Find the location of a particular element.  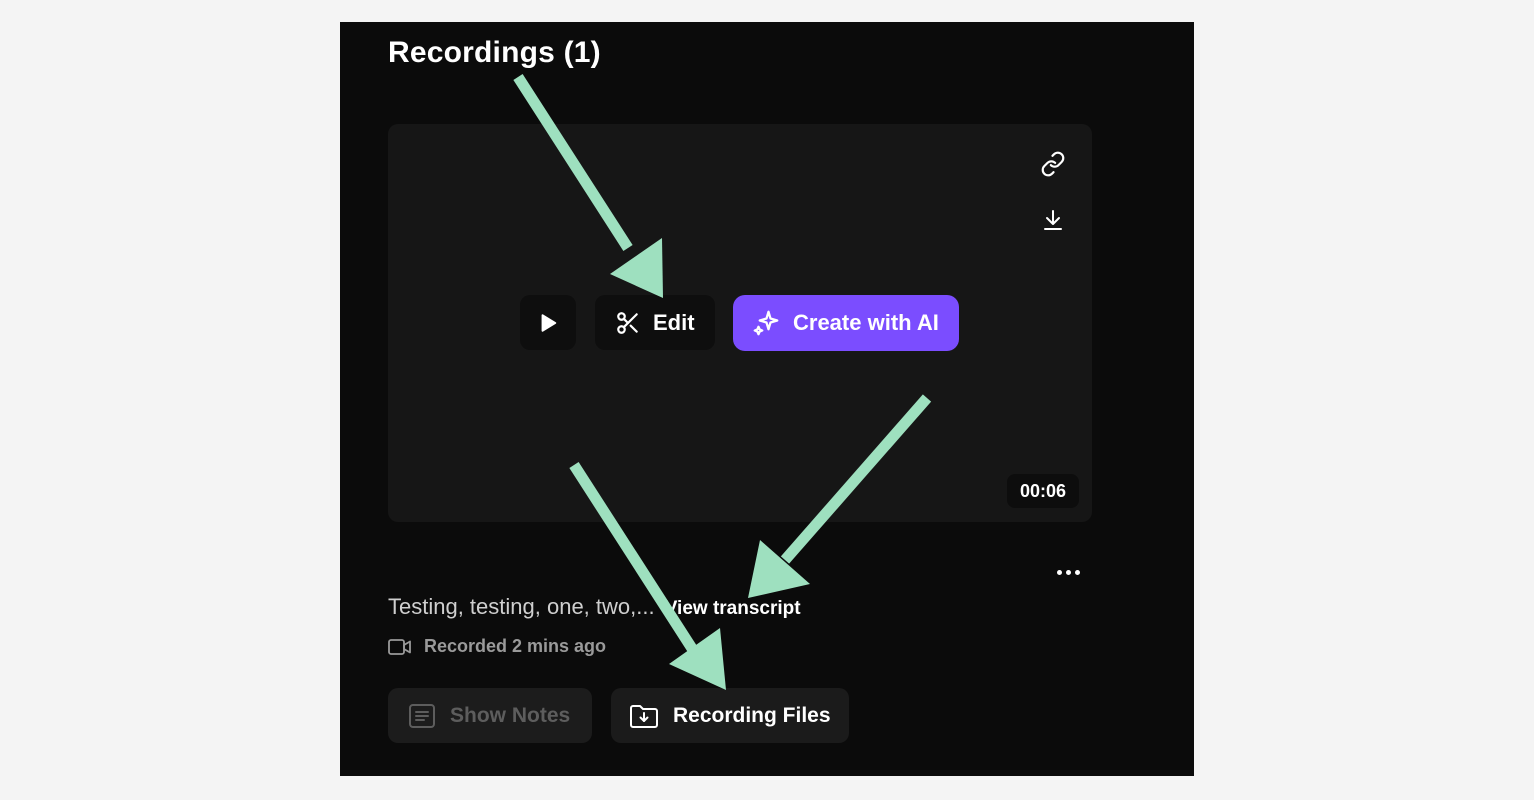

scissors-icon is located at coordinates (627, 322).